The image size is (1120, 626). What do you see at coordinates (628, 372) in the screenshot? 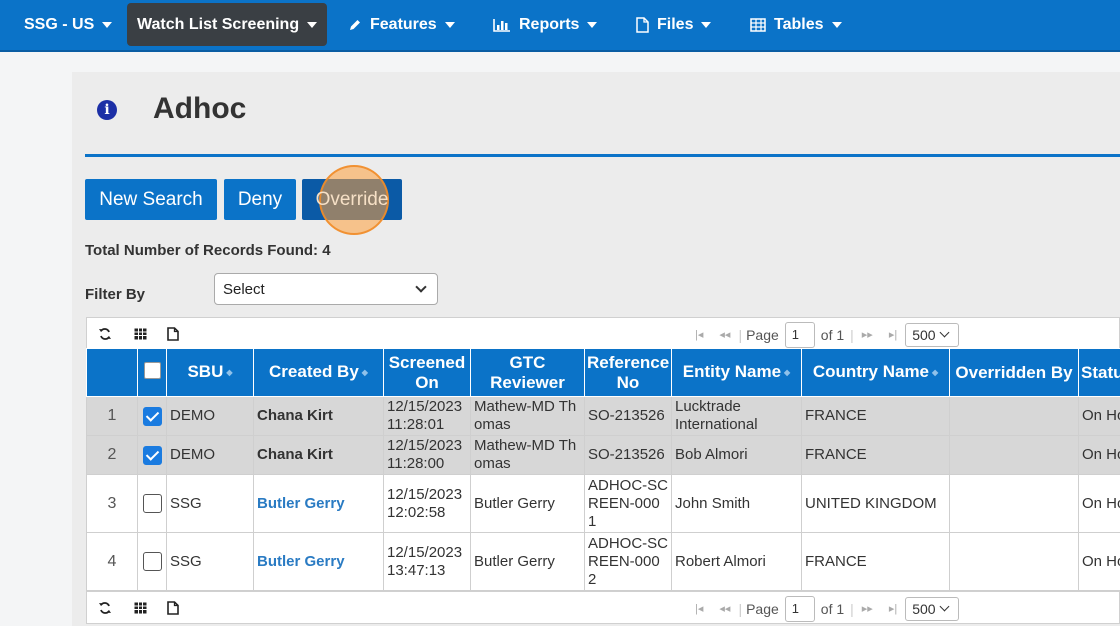
I see `header-reference-no: Reference No` at bounding box center [628, 372].